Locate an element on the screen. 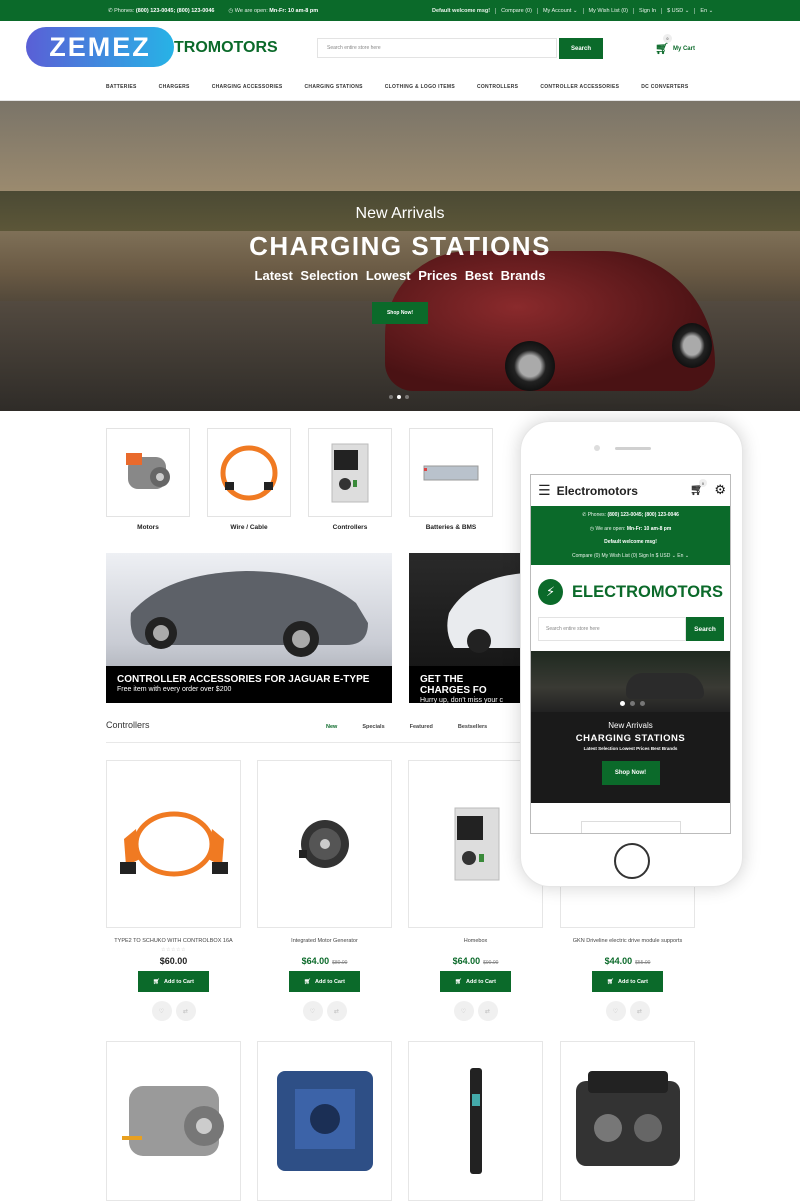 The image size is (800, 1201). nav-charging-accessories: CHARGING ACCESSORIES is located at coordinates (247, 87).